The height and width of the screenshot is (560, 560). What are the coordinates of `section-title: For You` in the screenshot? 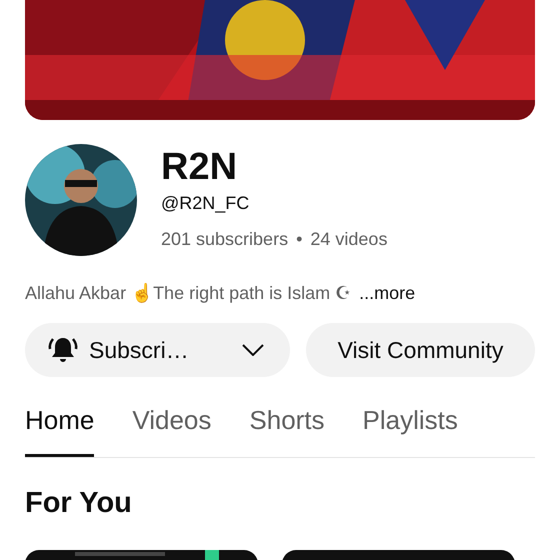 It's located at (79, 503).